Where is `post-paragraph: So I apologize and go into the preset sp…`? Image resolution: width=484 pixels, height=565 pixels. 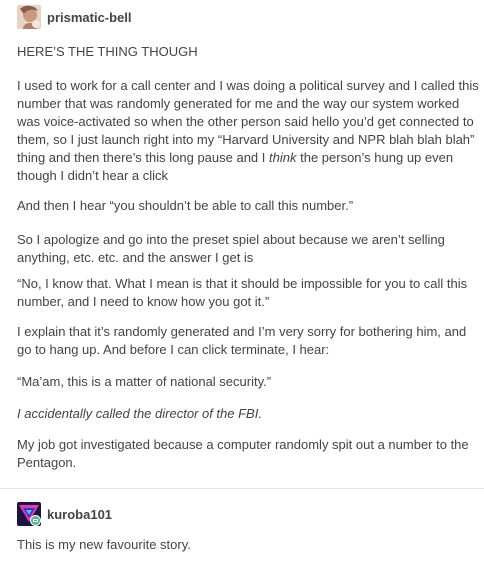
post-paragraph: So I apologize and go into the preset sp… is located at coordinates (231, 248).